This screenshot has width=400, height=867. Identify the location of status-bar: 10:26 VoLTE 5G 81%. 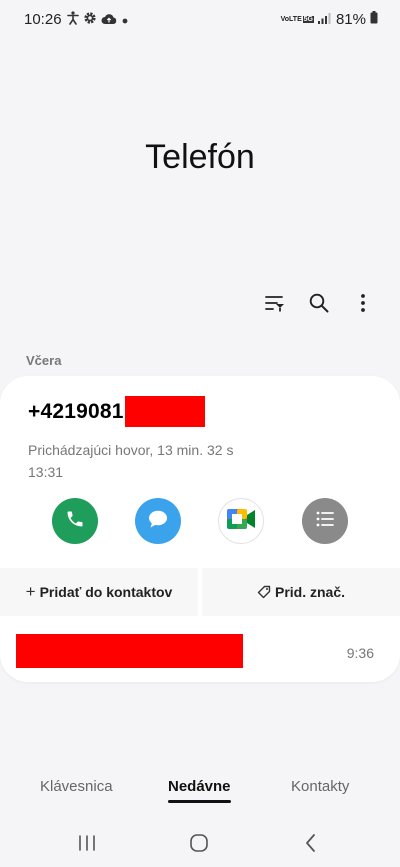
(200, 20).